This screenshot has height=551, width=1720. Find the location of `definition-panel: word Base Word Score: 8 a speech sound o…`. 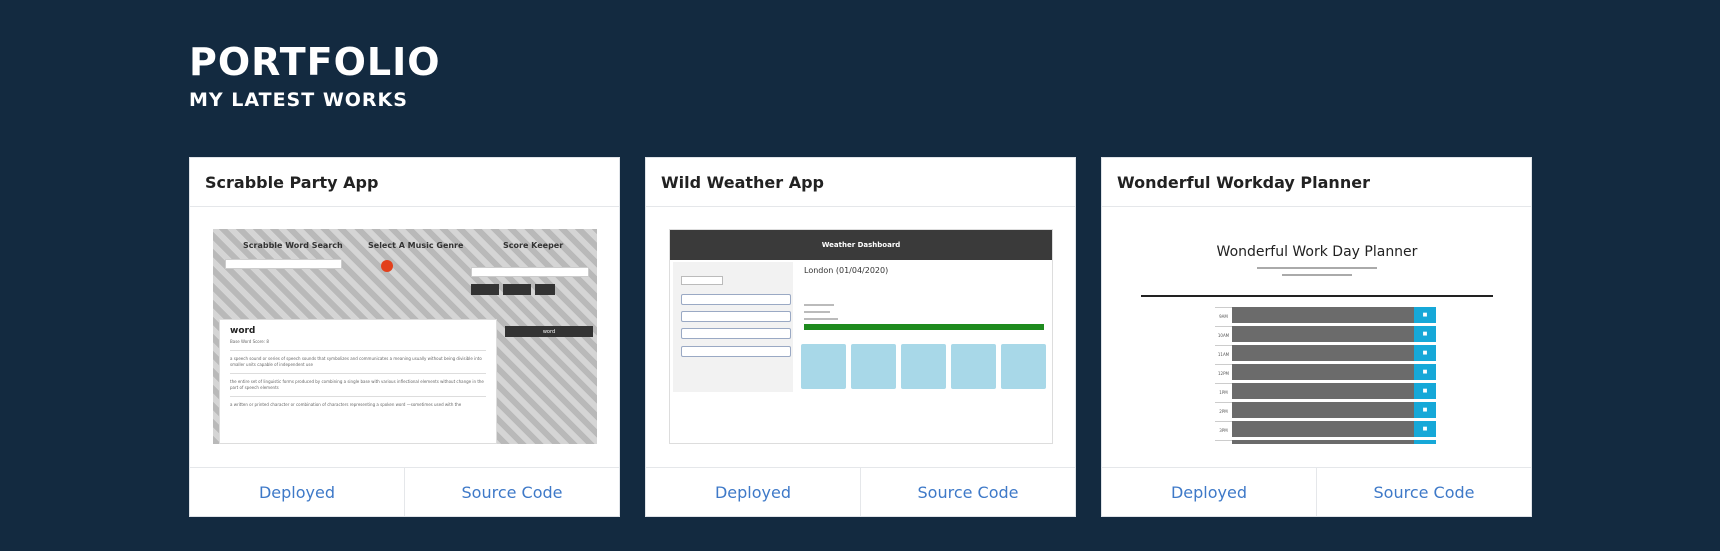

definition-panel: word Base Word Score: 8 a speech sound o… is located at coordinates (358, 381).